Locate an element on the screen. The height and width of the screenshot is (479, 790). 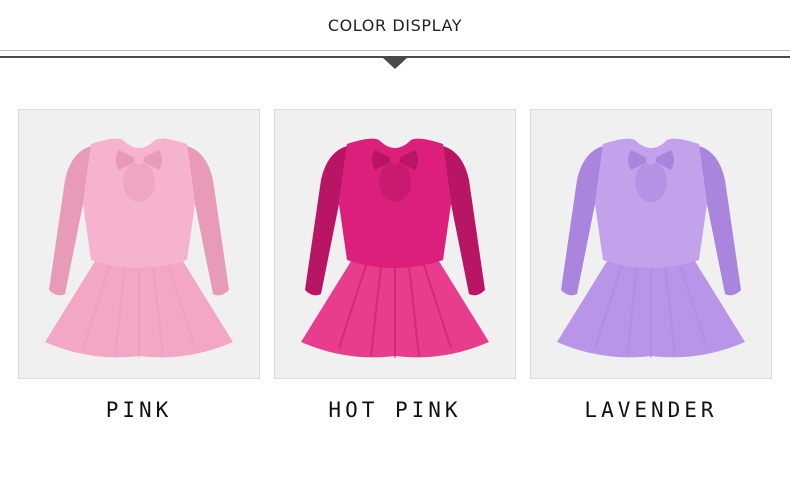
color-label-pink: PINK is located at coordinates (139, 410).